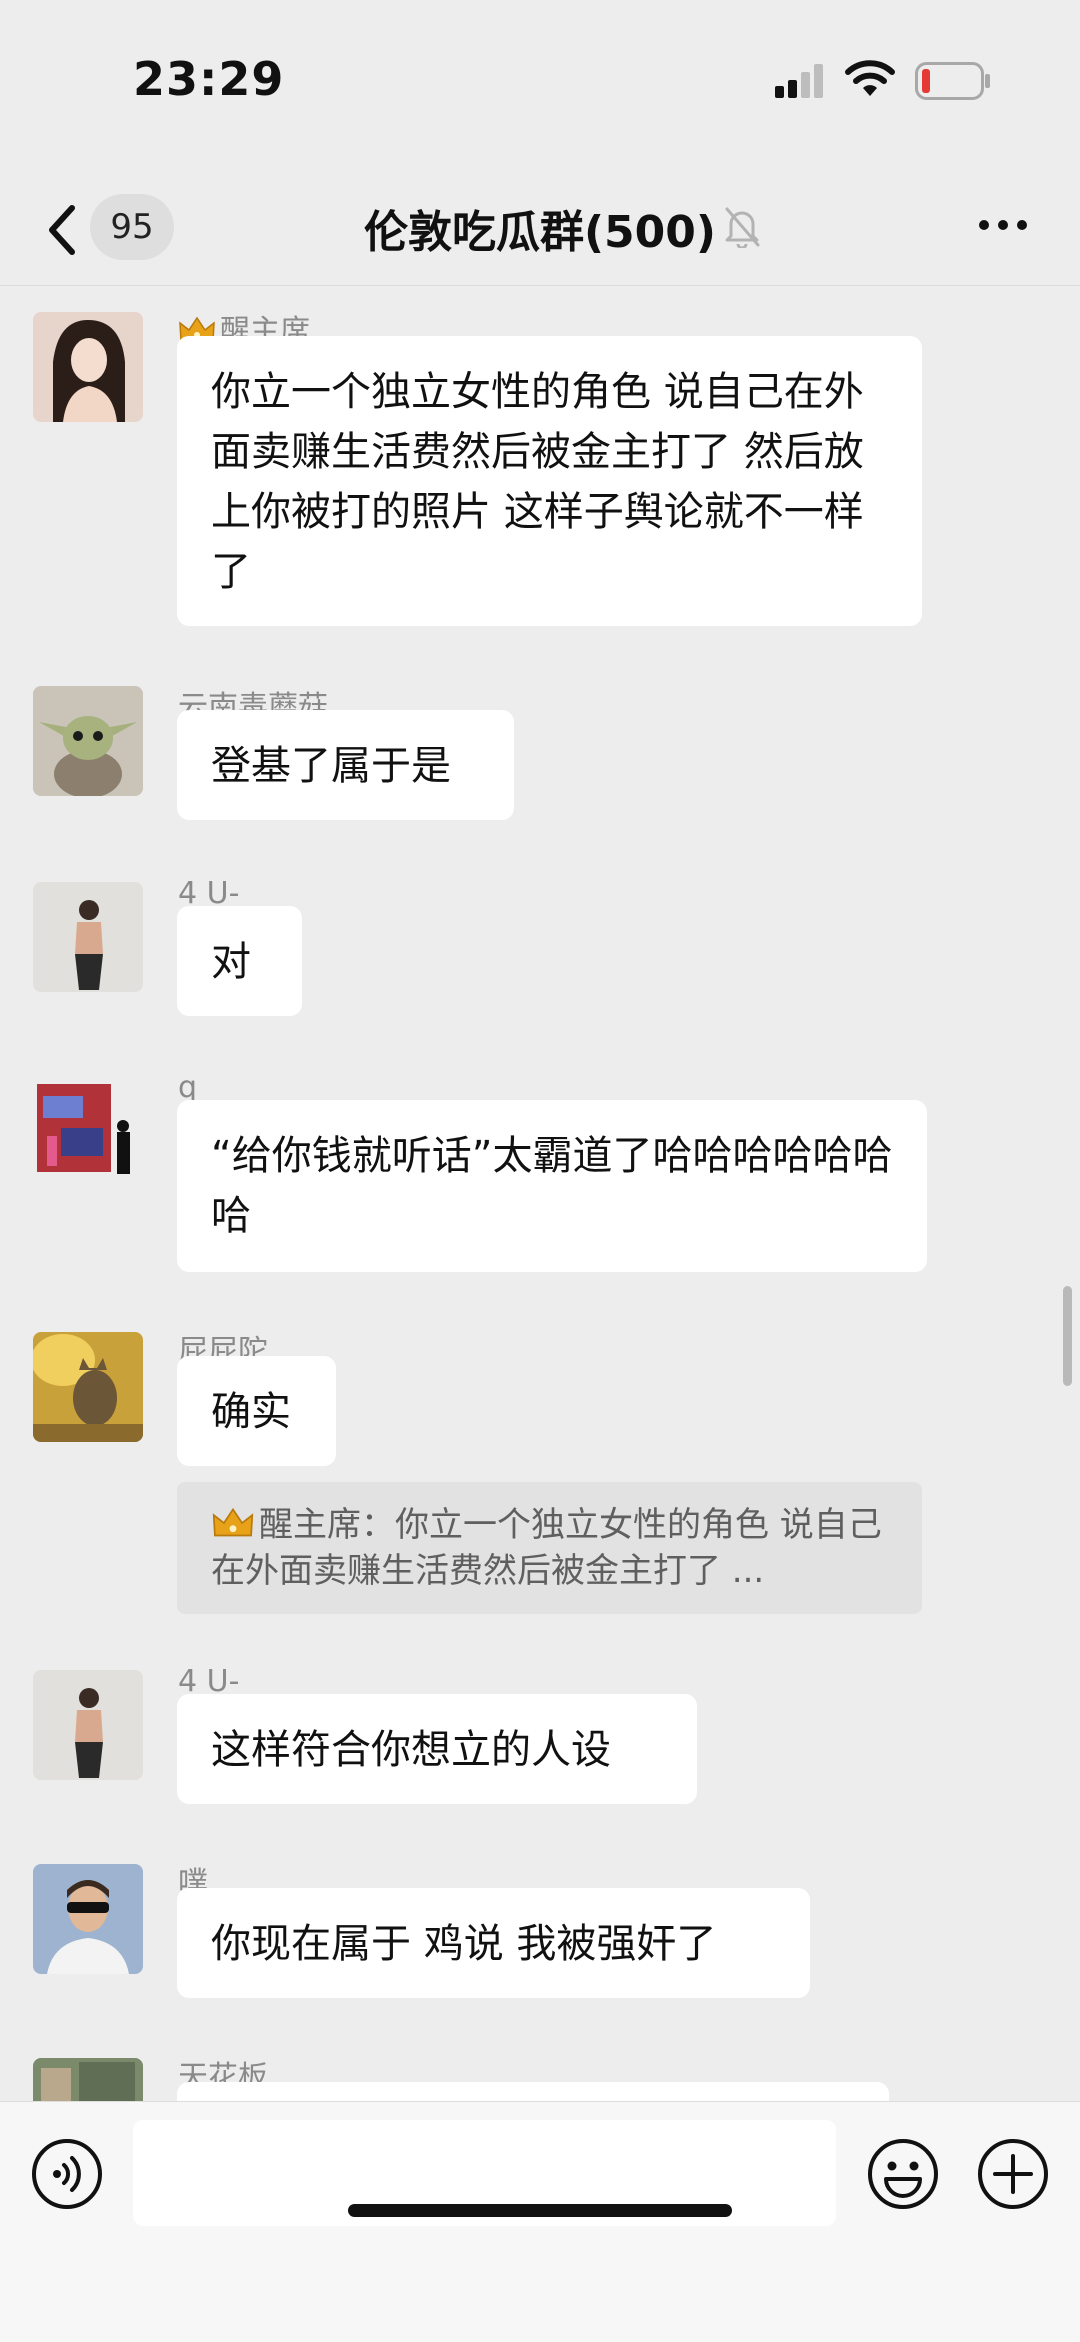 Image resolution: width=1080 pixels, height=2342 pixels. What do you see at coordinates (799, 81) in the screenshot?
I see `signal-icon` at bounding box center [799, 81].